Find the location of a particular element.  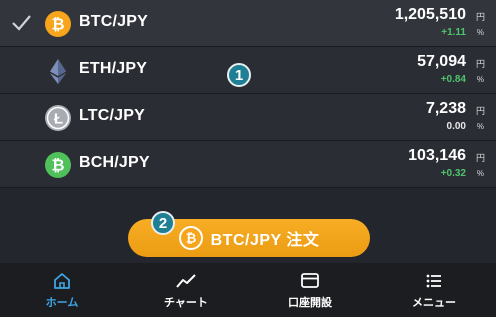

tab-menu: メニュー is located at coordinates (434, 290).